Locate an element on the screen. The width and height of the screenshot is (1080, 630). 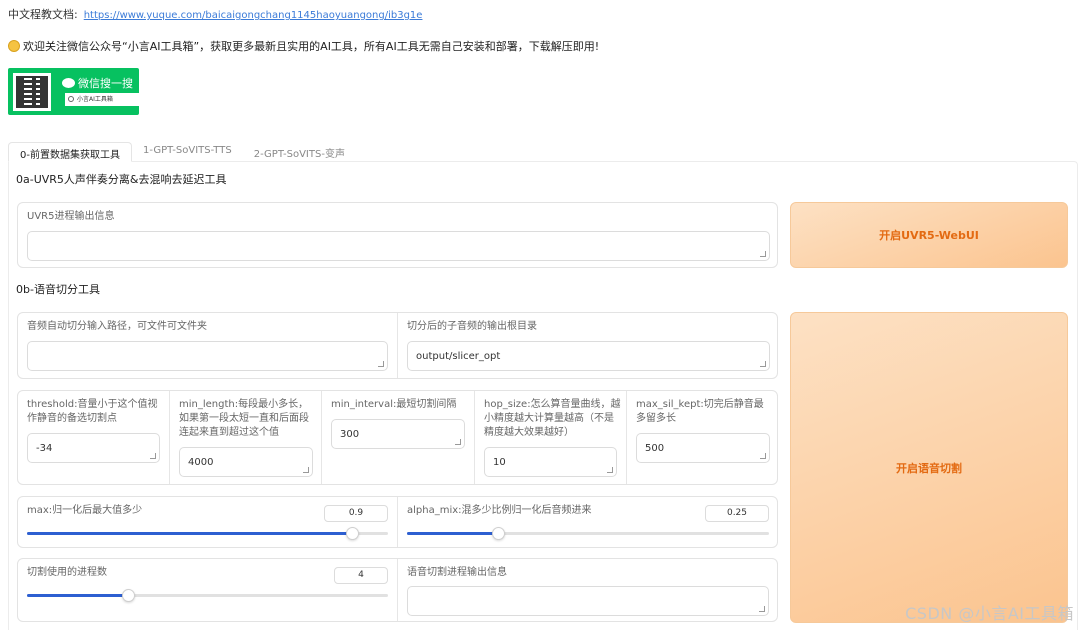
slicer-output-textarea is located at coordinates (588, 601).